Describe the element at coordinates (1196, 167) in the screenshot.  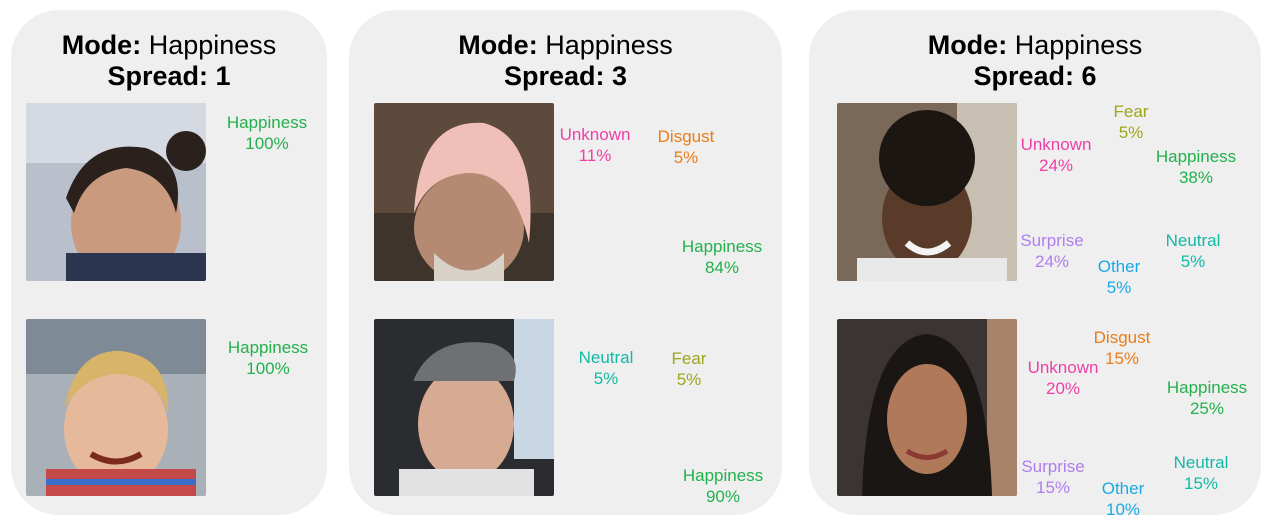
I see `slice-label: Happiness 38%` at that location.